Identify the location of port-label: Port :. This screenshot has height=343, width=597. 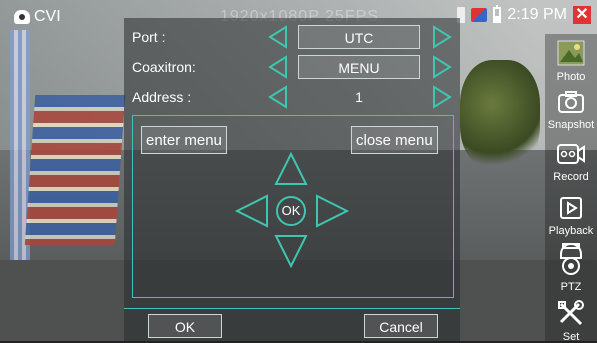
(149, 37).